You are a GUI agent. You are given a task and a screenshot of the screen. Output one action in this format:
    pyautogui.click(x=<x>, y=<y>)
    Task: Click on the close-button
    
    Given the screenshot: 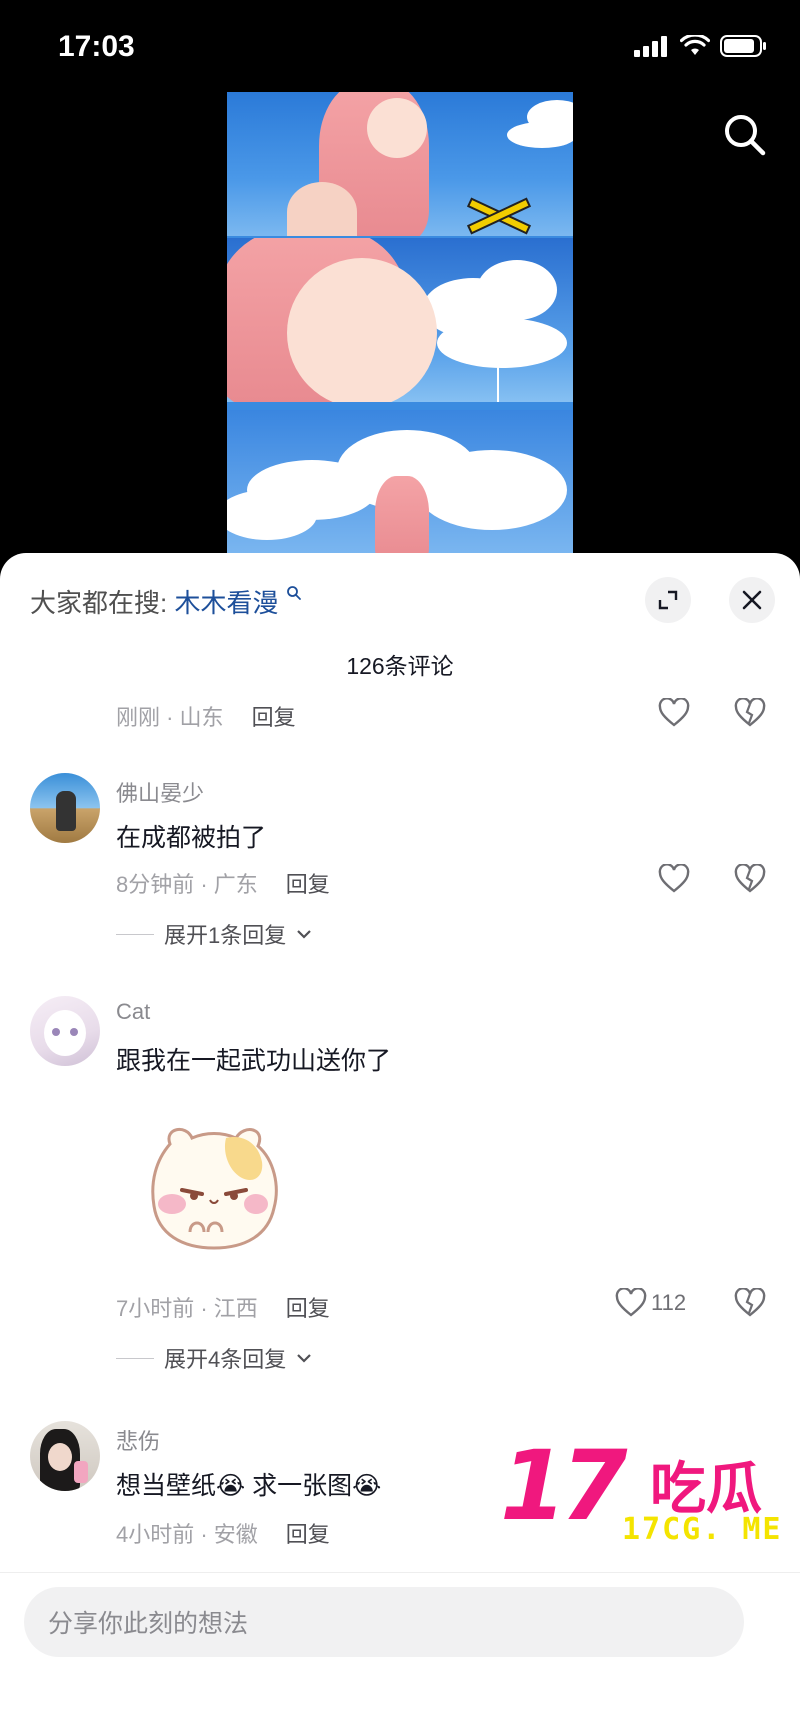 What is the action you would take?
    pyautogui.click(x=752, y=600)
    